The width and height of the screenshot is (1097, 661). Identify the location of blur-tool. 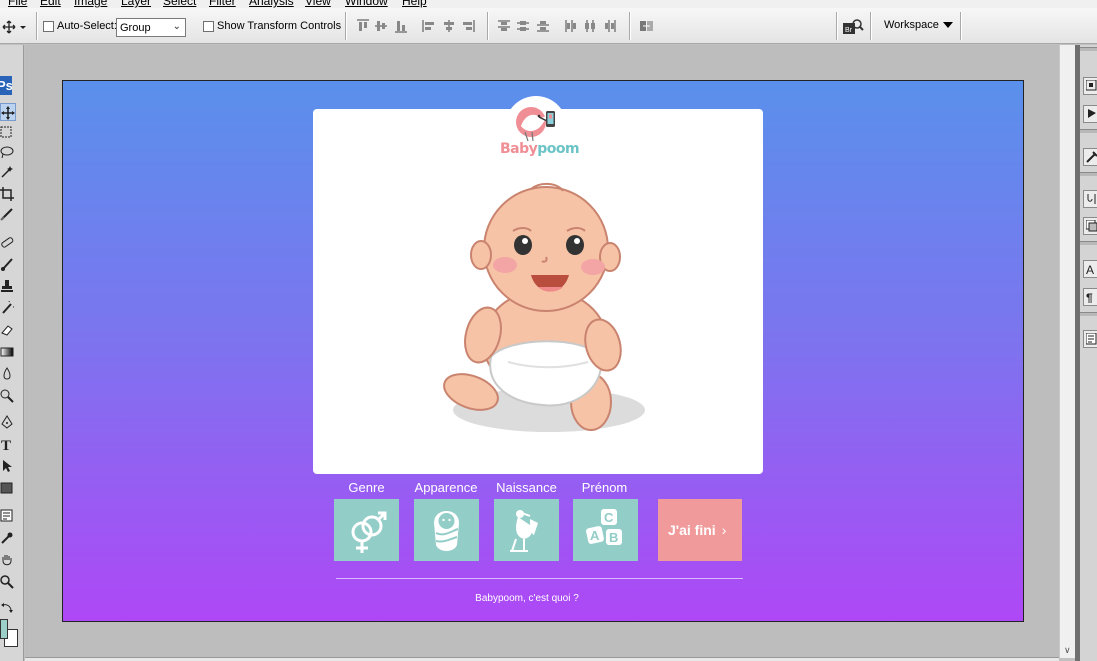
(8, 374).